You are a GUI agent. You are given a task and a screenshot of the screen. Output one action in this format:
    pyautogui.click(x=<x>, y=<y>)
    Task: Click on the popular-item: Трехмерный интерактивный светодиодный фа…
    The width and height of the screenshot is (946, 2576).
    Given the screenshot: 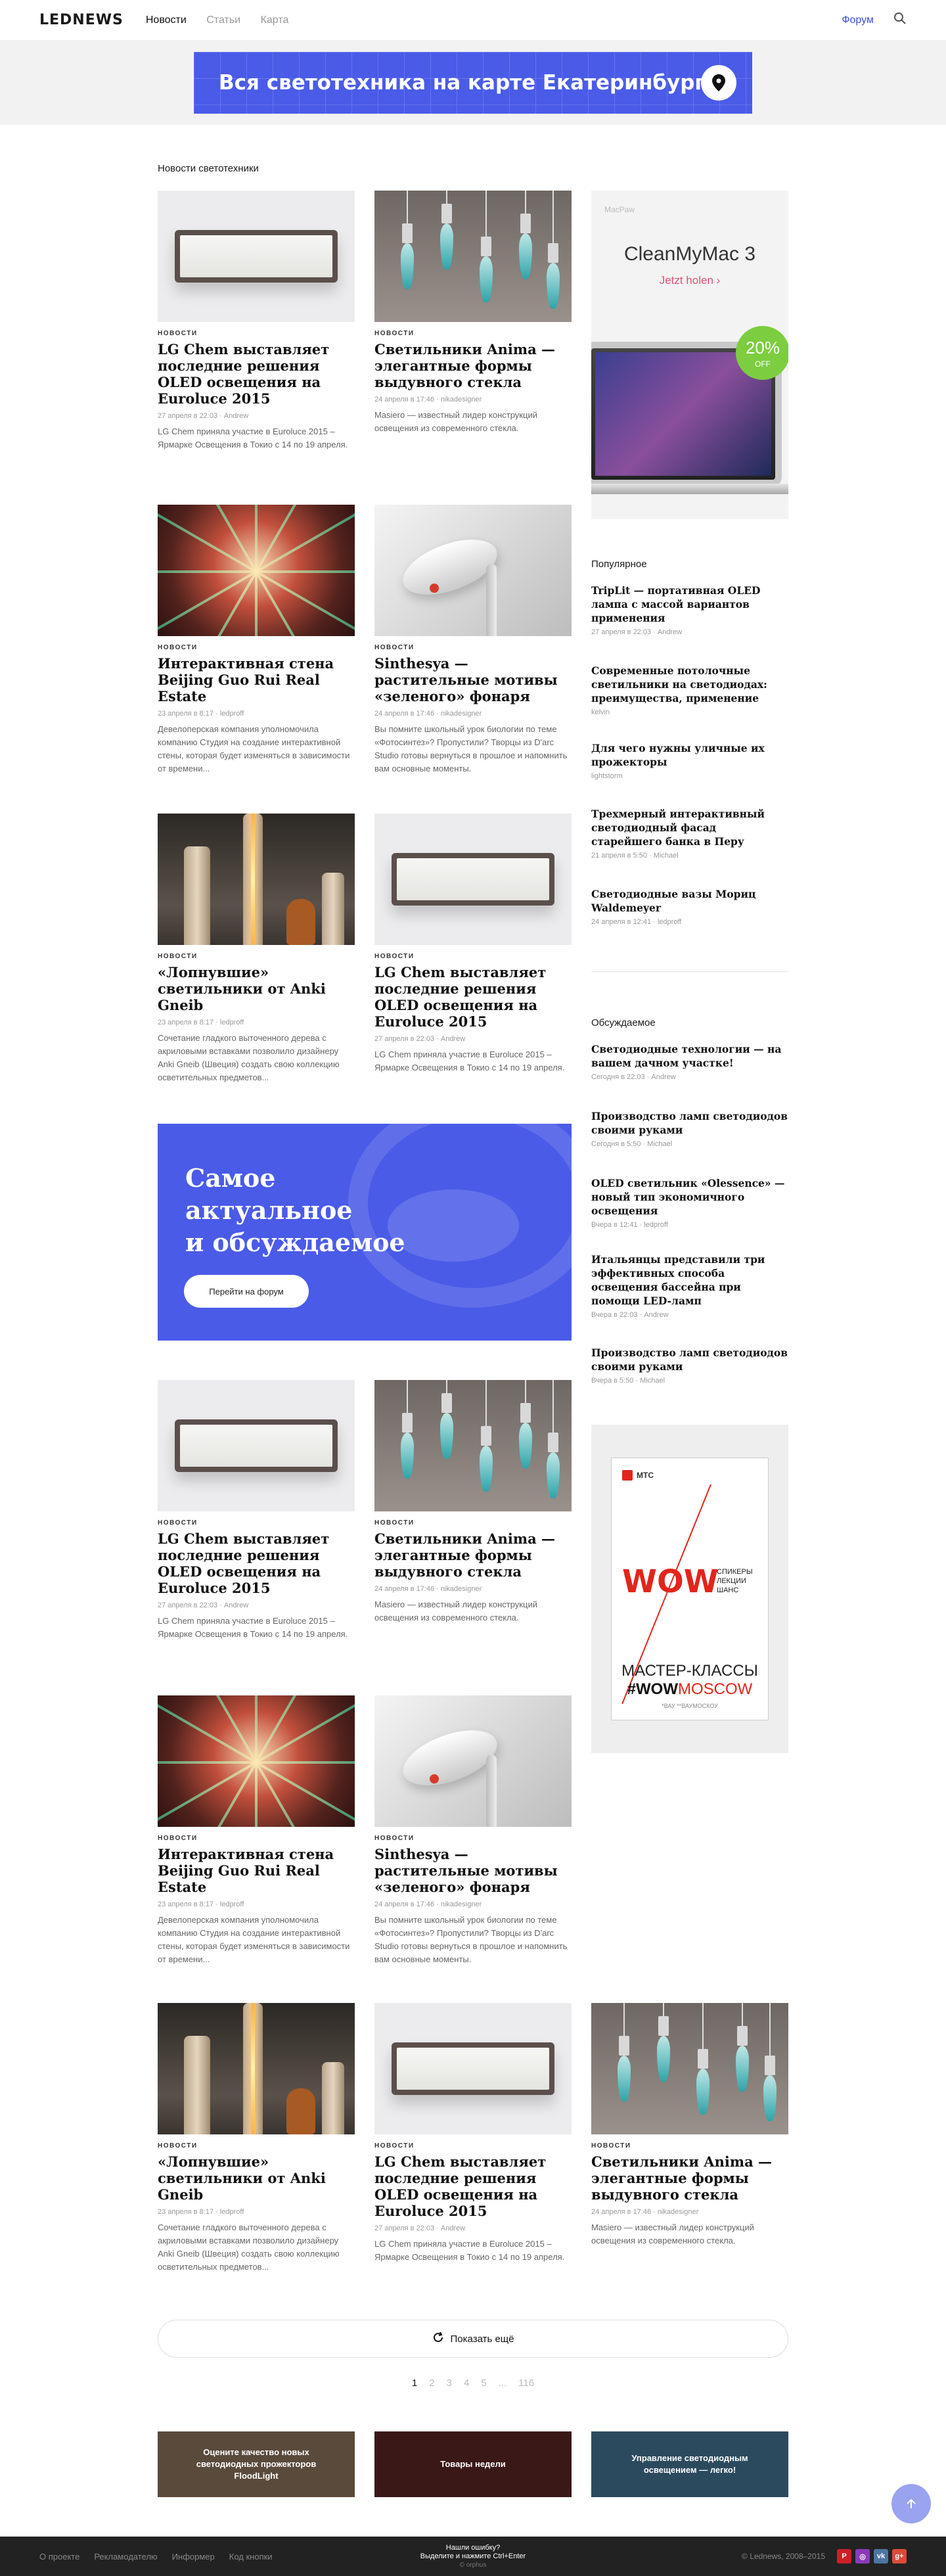 What is the action you would take?
    pyautogui.click(x=689, y=834)
    